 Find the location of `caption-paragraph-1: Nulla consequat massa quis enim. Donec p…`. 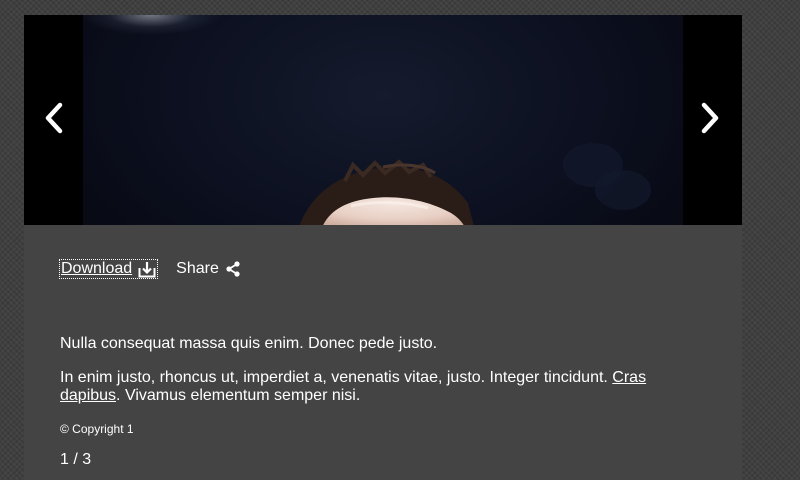

caption-paragraph-1: Nulla consequat massa quis enim. Donec p… is located at coordinates (249, 343).